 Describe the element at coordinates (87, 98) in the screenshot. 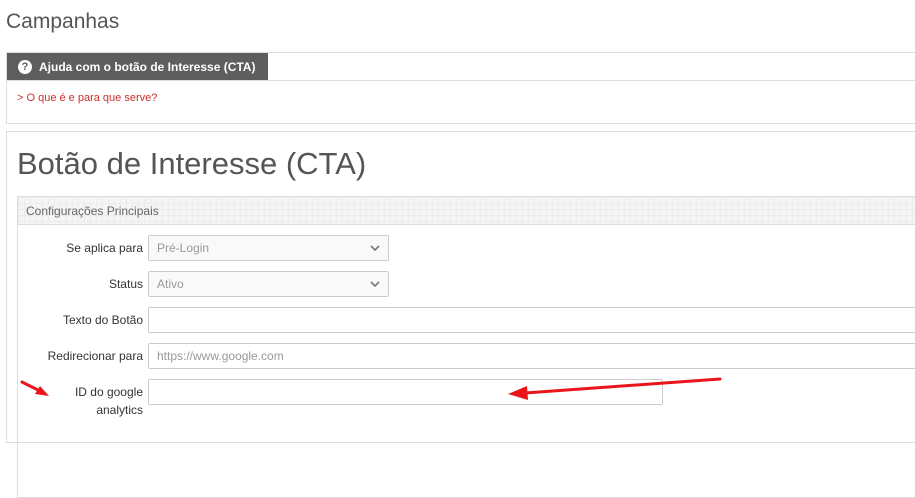

I see `help-what-is-link: > O que é e para que serve?` at that location.